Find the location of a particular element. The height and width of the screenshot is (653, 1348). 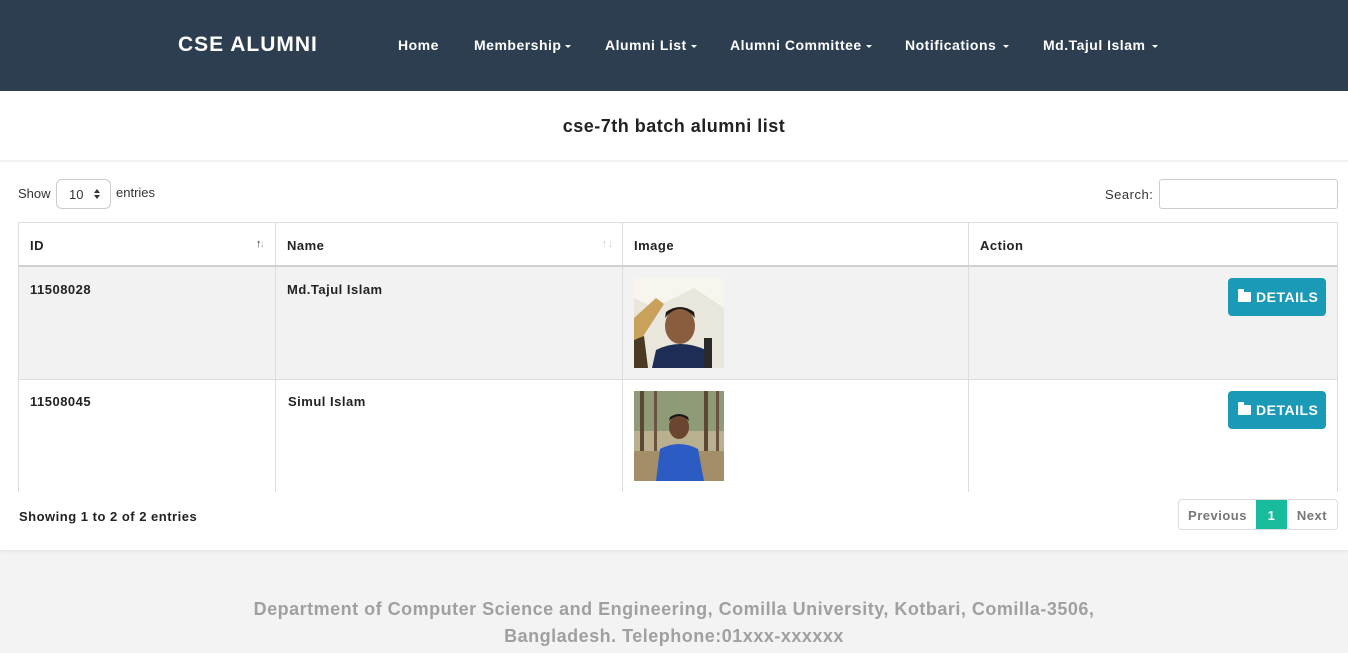

col-header-image-label: Image is located at coordinates (654, 245).